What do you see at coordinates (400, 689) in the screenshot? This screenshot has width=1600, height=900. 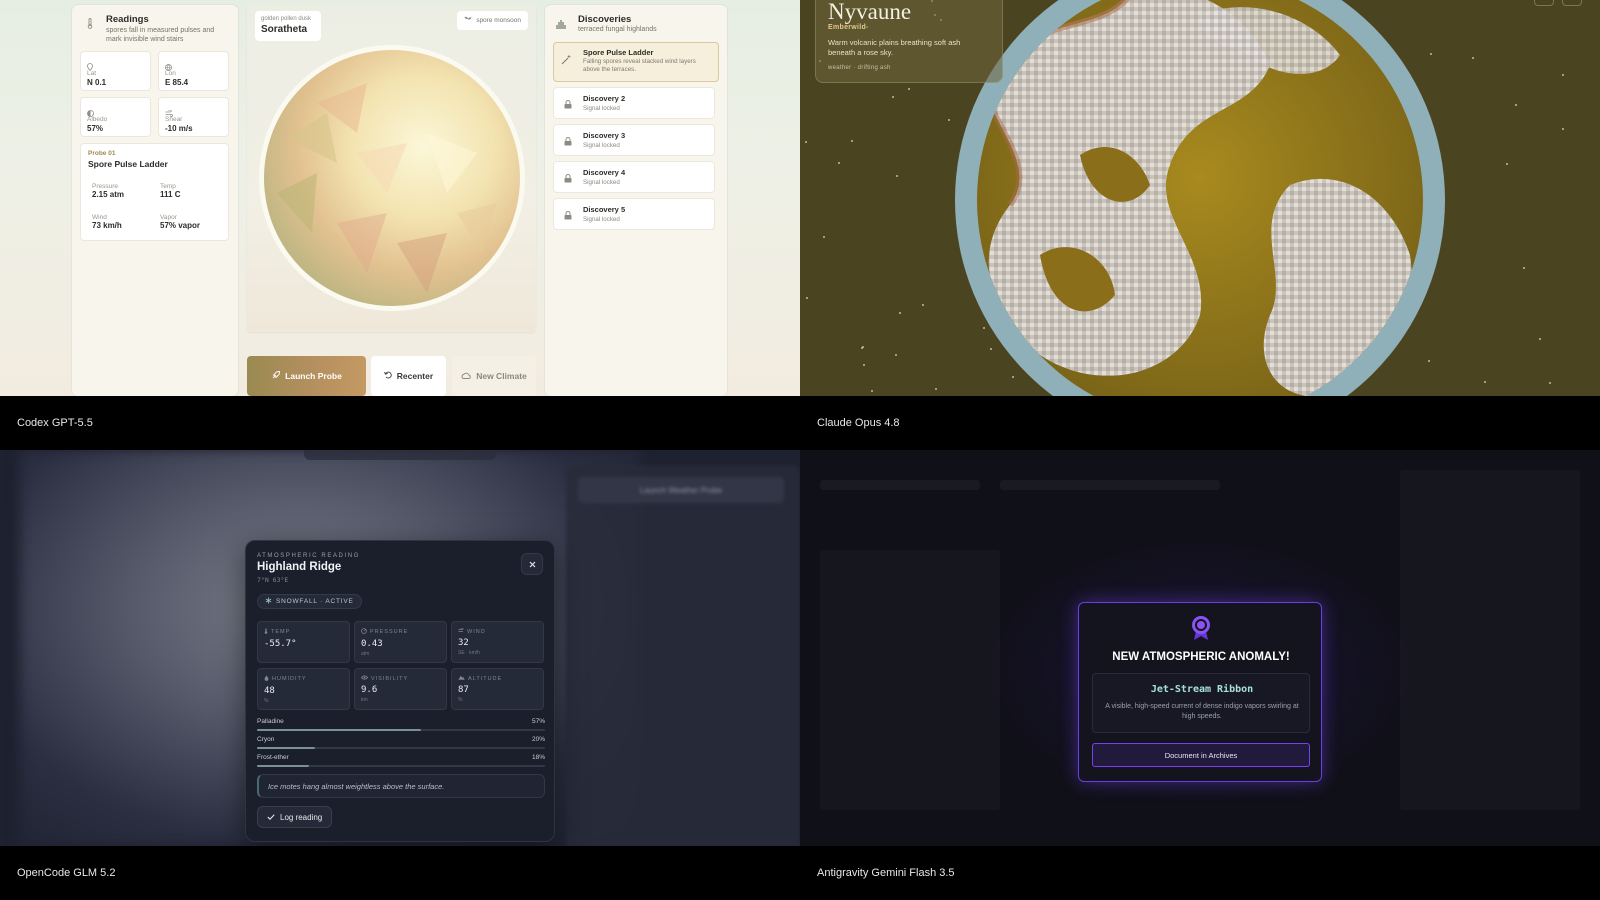 I see `stat-visibility: VISIBILITY 9.6 km` at bounding box center [400, 689].